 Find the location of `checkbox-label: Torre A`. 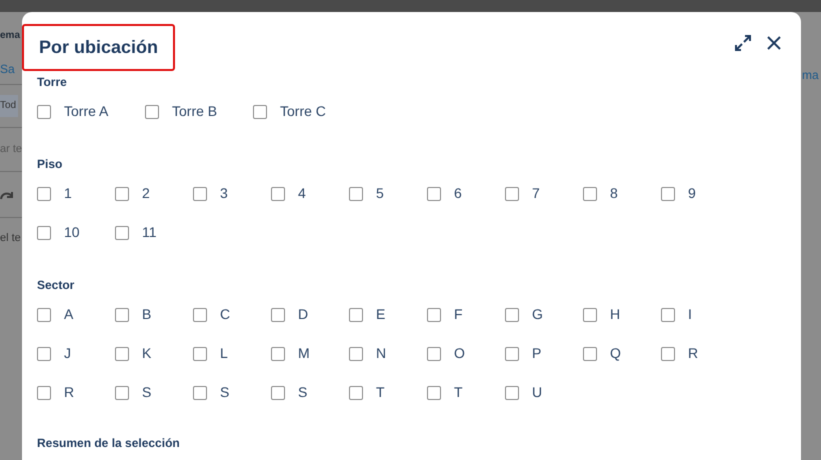

checkbox-label: Torre A is located at coordinates (86, 111).